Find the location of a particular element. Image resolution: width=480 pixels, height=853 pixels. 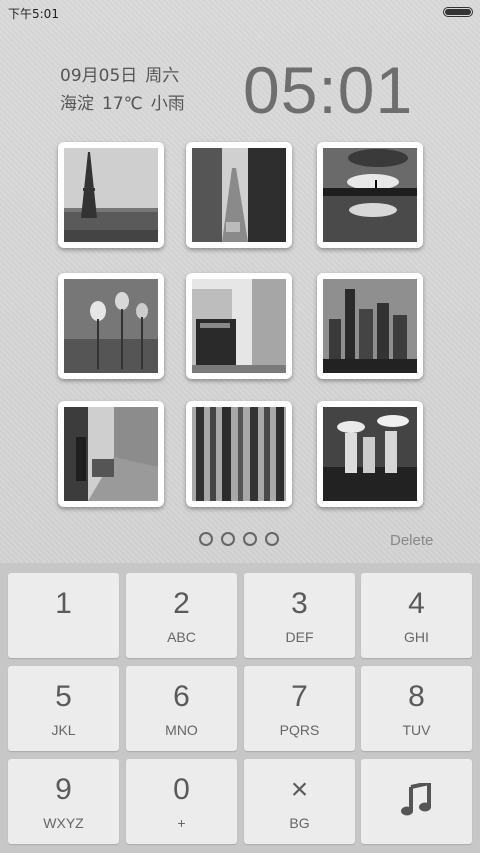

weather-row: 海淀 17℃ 小雨 is located at coordinates (126, 104).